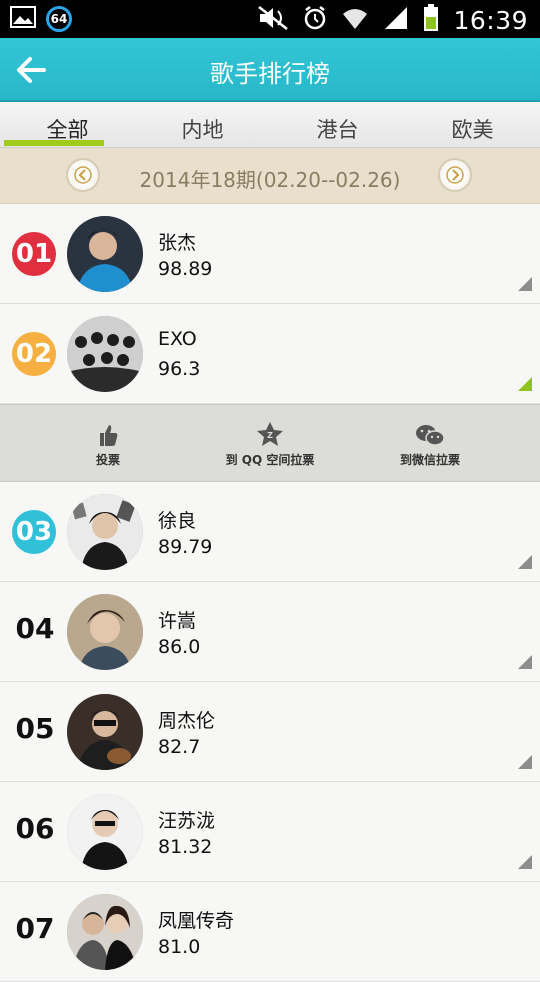 The width and height of the screenshot is (540, 982). I want to click on active-tab-indicator, so click(54, 143).